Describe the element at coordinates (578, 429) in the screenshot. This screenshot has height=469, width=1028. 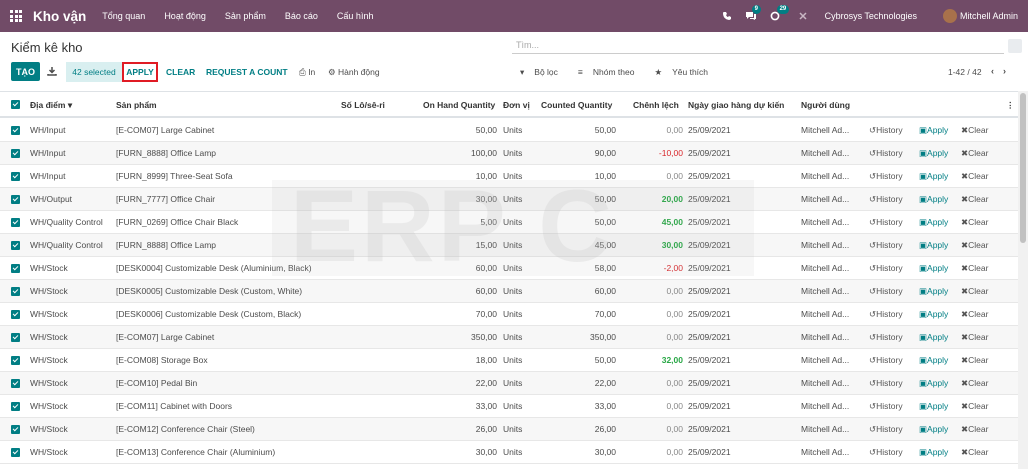
I see `cell-counted: 26,00` at that location.